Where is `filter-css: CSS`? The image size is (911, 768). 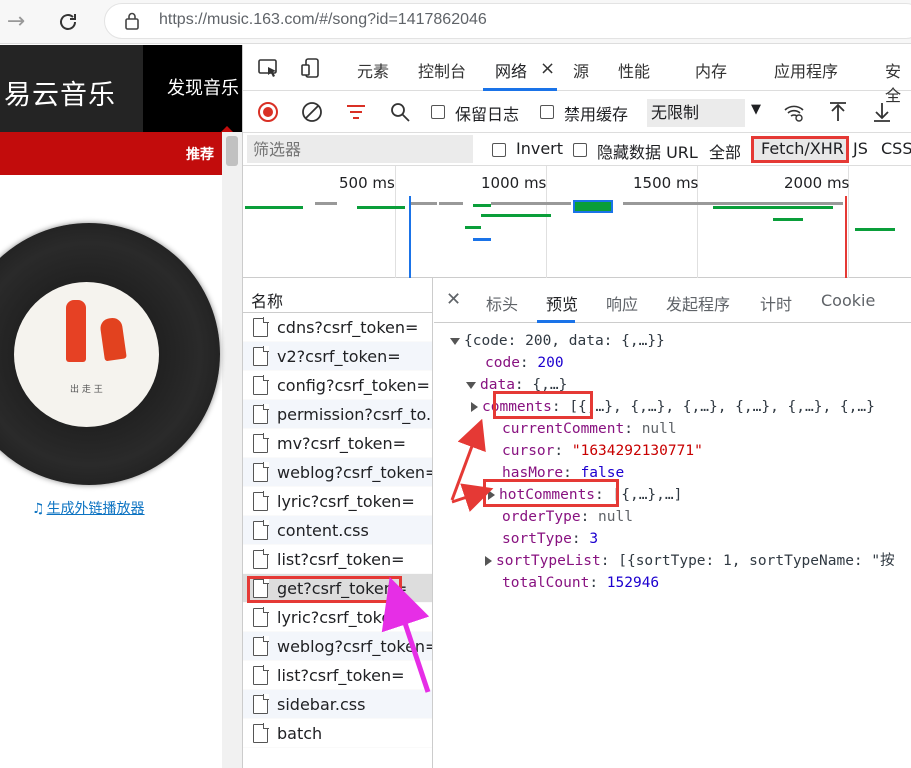
filter-css: CSS is located at coordinates (896, 148).